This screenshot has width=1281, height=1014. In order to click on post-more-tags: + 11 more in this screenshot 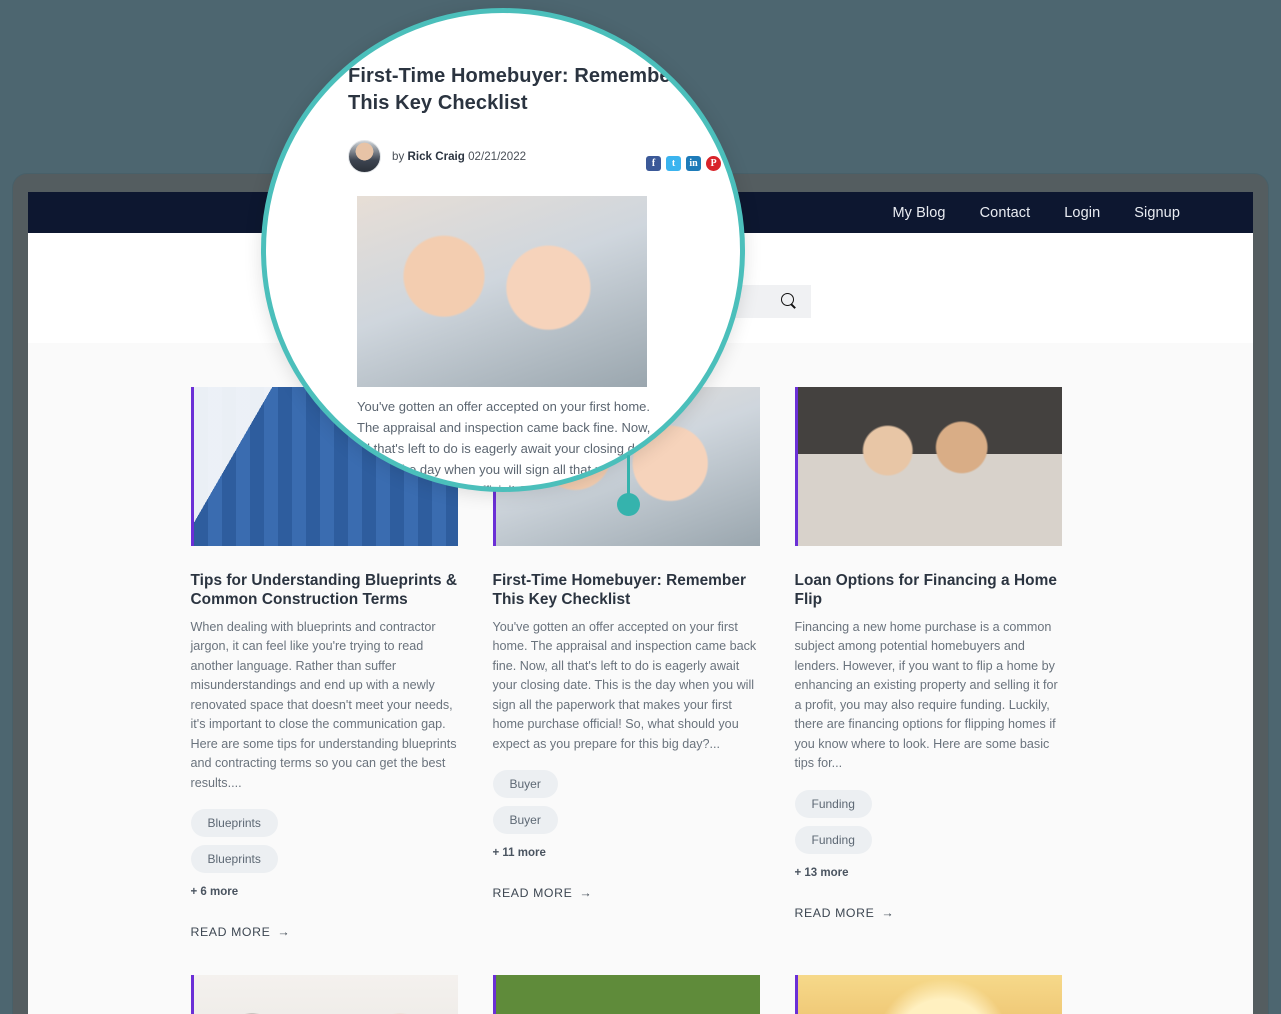, I will do `click(626, 853)`.